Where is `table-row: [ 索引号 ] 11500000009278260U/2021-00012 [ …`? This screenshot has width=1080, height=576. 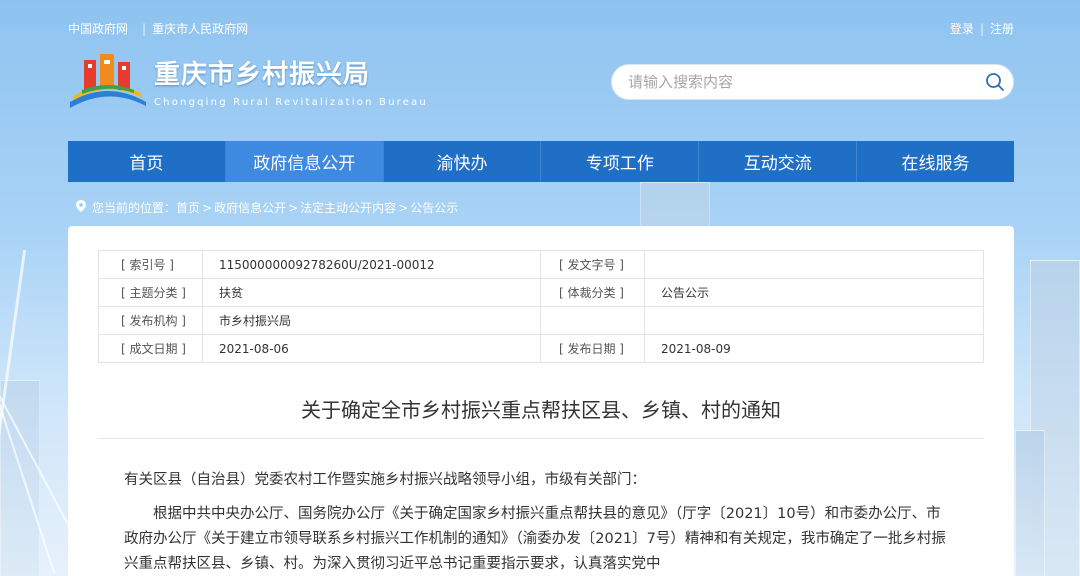 table-row: [ 索引号 ] 11500000009278260U/2021-00012 [ … is located at coordinates (541, 264).